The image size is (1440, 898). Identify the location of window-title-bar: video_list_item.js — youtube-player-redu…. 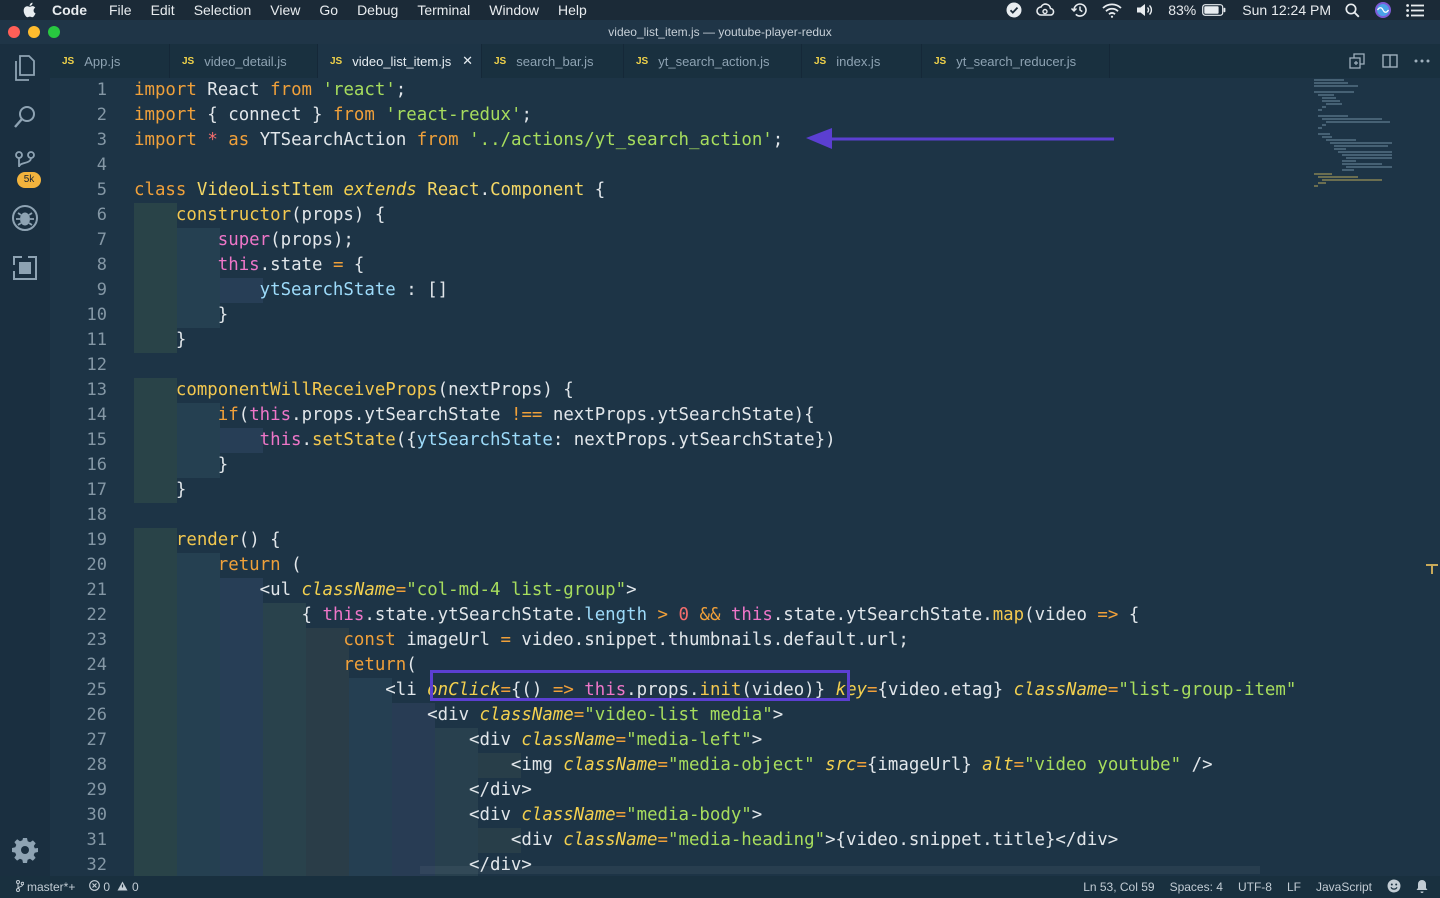
(720, 32).